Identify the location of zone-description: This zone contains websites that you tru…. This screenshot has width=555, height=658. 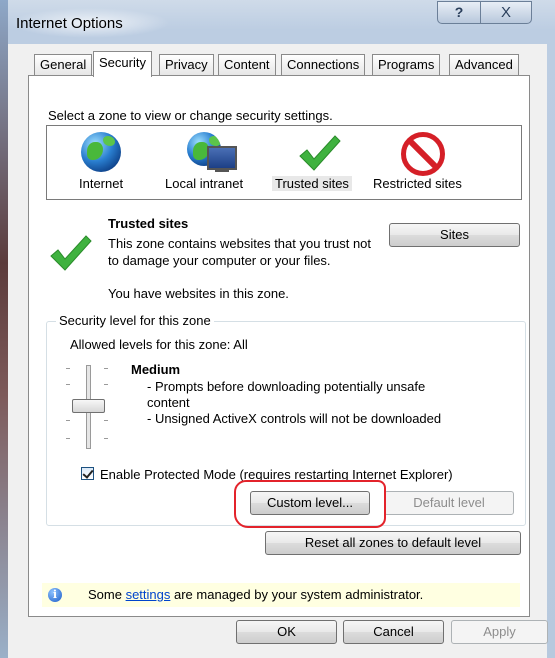
(240, 252).